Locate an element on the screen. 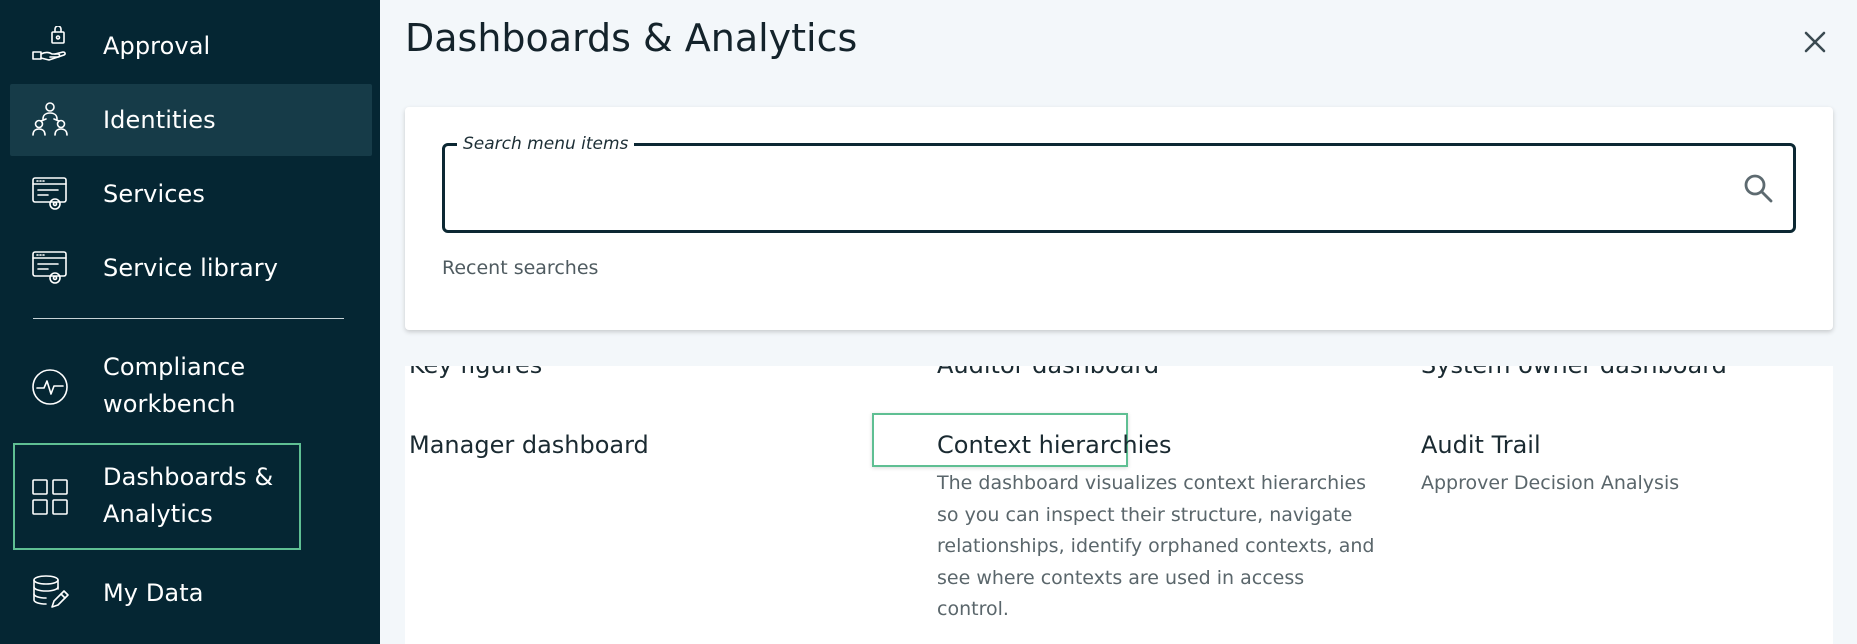  dashboards-highlight-frame is located at coordinates (157, 496).